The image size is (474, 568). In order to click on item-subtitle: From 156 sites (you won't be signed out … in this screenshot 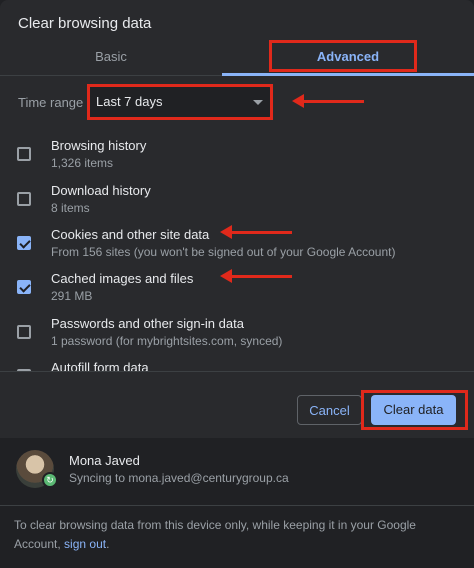, I will do `click(223, 252)`.